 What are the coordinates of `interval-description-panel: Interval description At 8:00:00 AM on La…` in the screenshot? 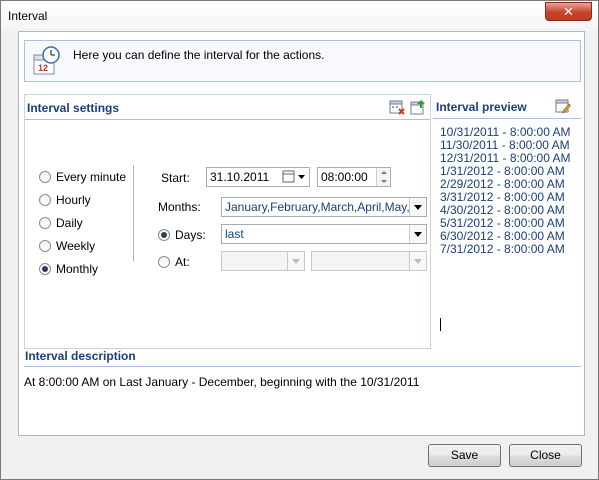 It's located at (302, 383).